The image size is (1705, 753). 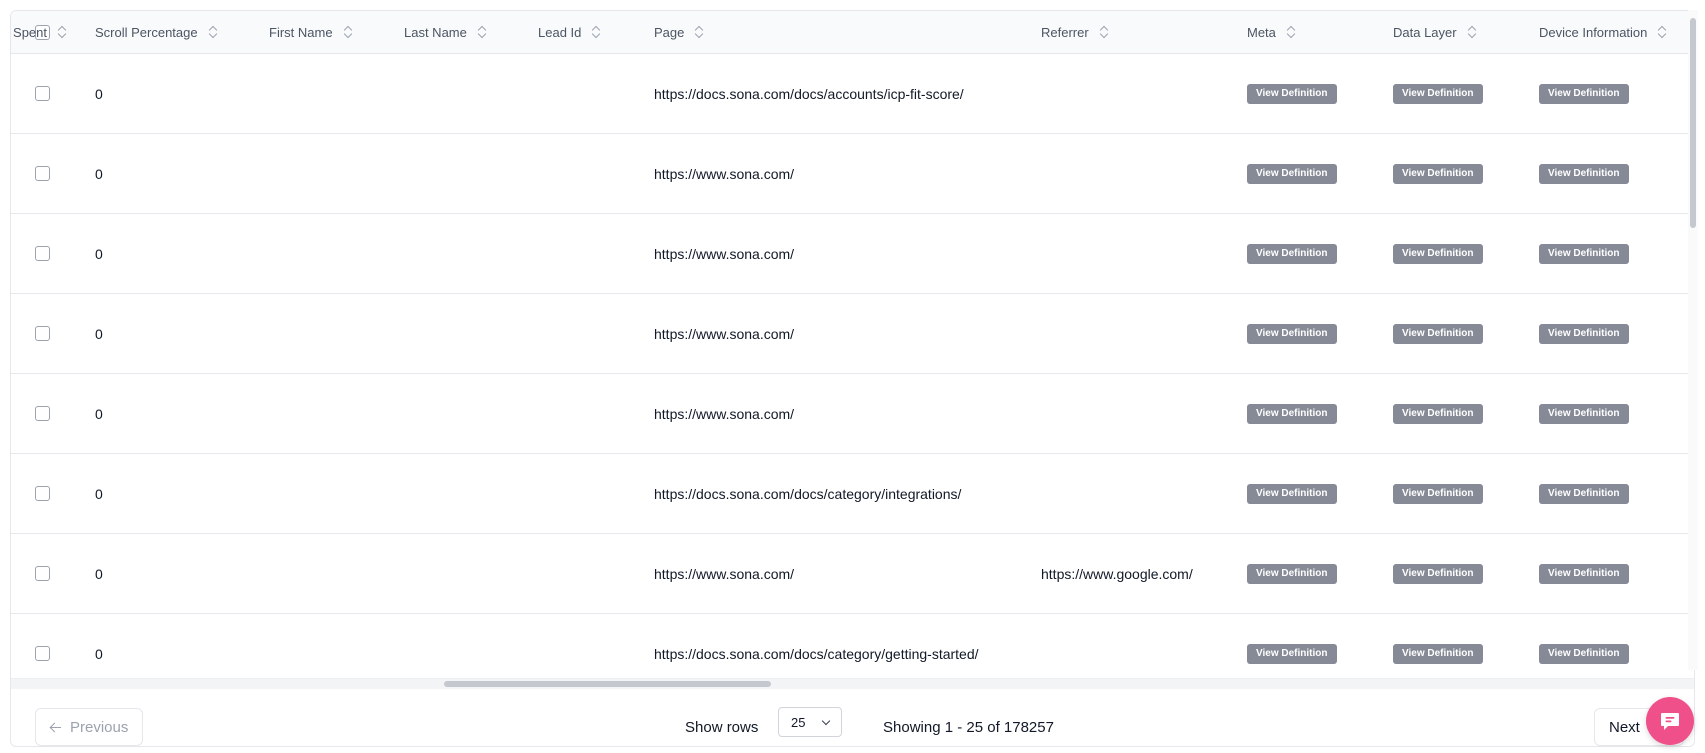 What do you see at coordinates (724, 573) in the screenshot?
I see `cell-page: https://www.sona.com/` at bounding box center [724, 573].